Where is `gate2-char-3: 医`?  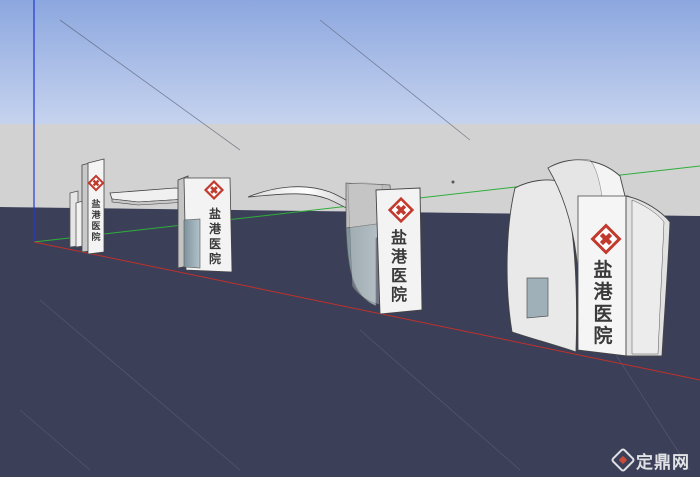 gate2-char-3: 医 is located at coordinates (215, 244).